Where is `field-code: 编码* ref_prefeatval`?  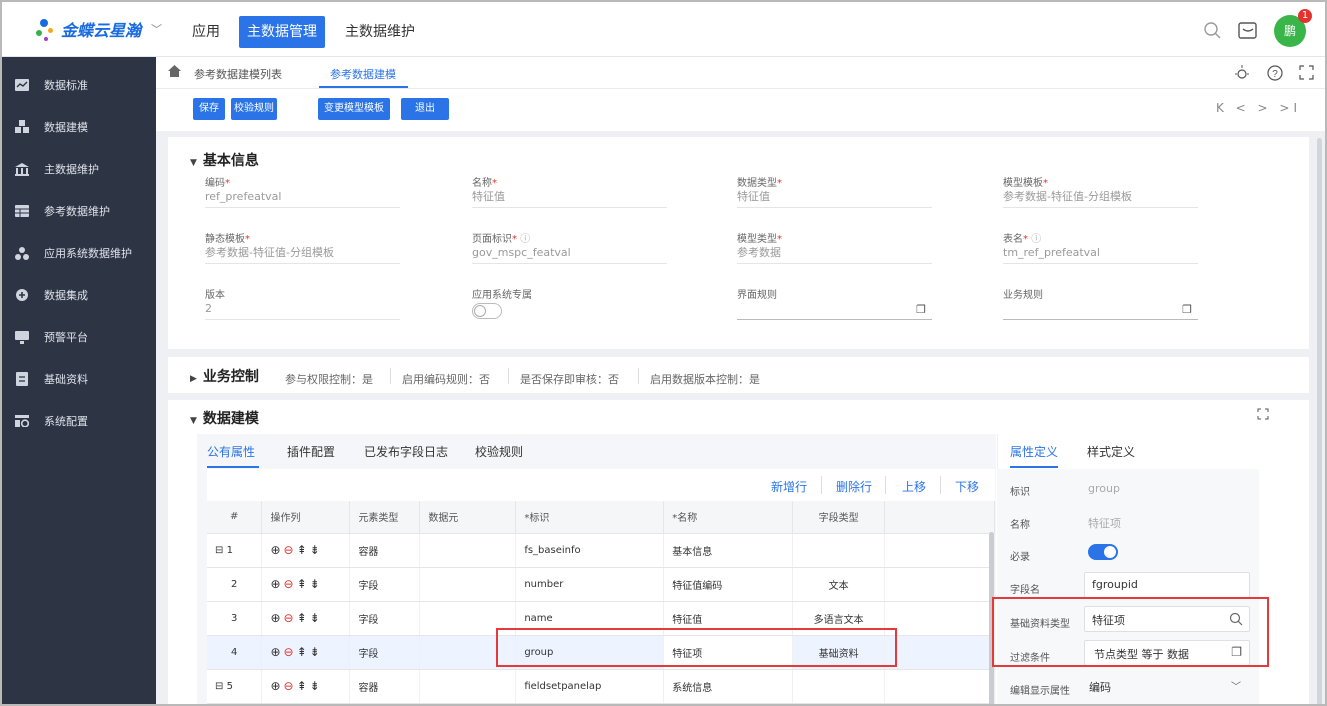 field-code: 编码* ref_prefeatval is located at coordinates (302, 191).